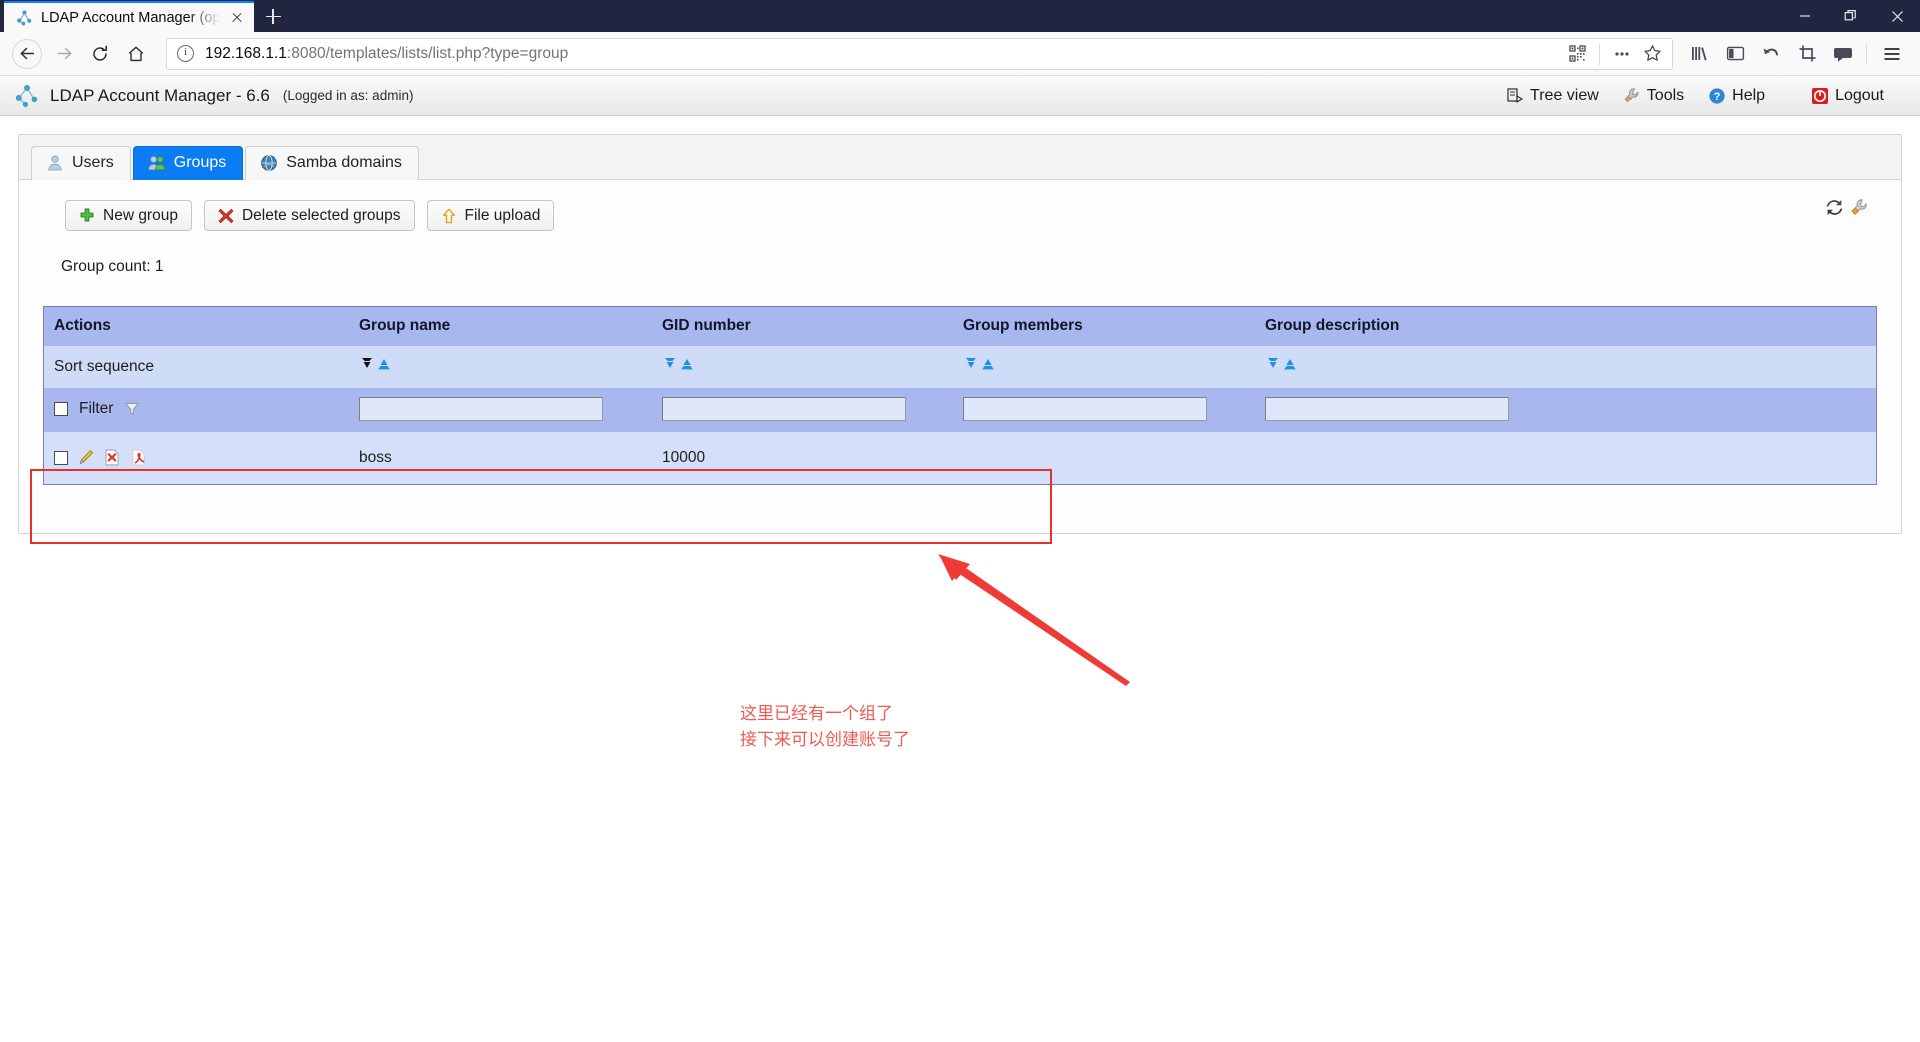 The width and height of the screenshot is (1920, 1042). Describe the element at coordinates (1892, 54) in the screenshot. I see `app-menu-icon` at that location.